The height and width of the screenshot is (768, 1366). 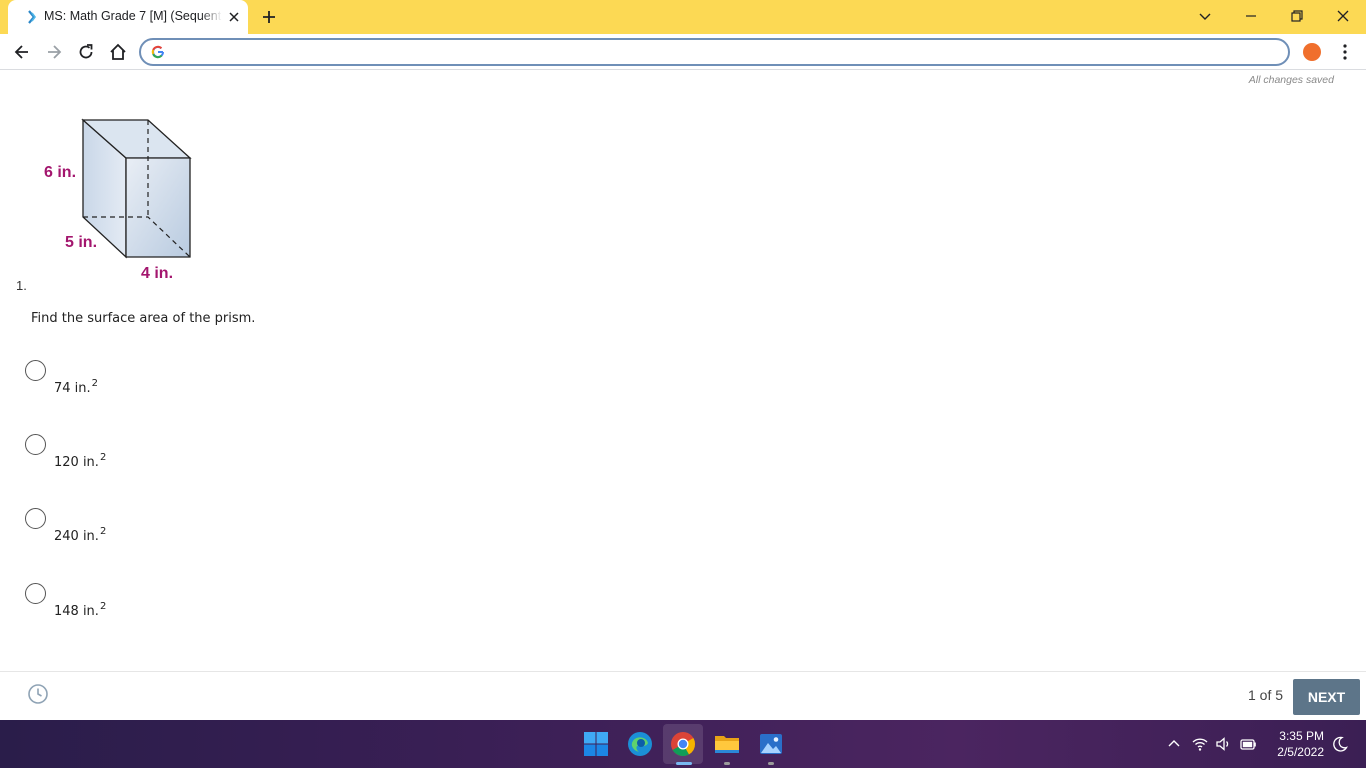 What do you see at coordinates (684, 763) in the screenshot?
I see `chrome-active-indicator` at bounding box center [684, 763].